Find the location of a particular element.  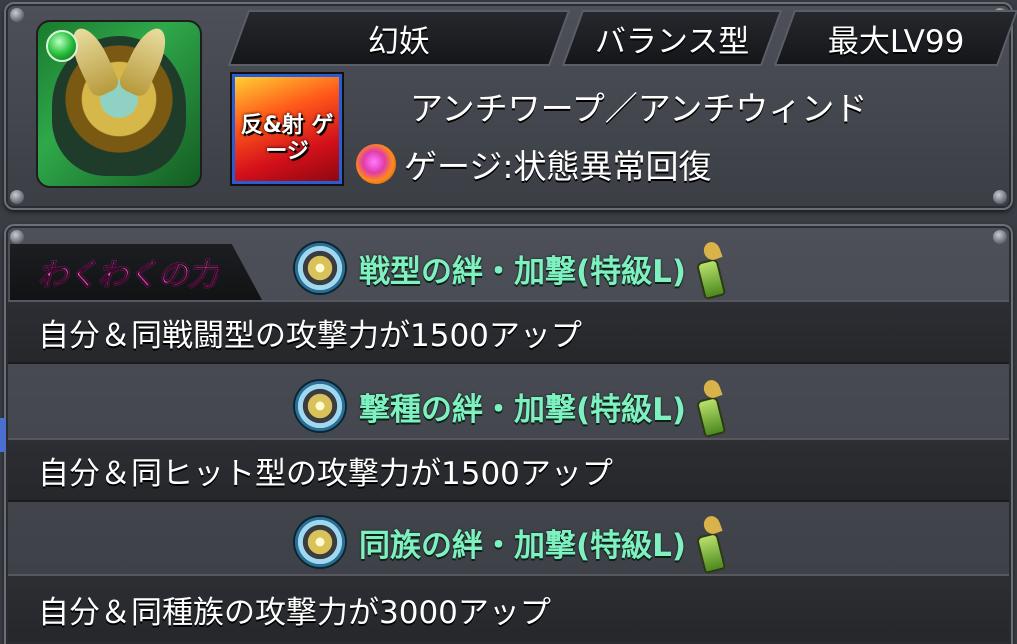

type-tag: バランス型 is located at coordinates (672, 38).